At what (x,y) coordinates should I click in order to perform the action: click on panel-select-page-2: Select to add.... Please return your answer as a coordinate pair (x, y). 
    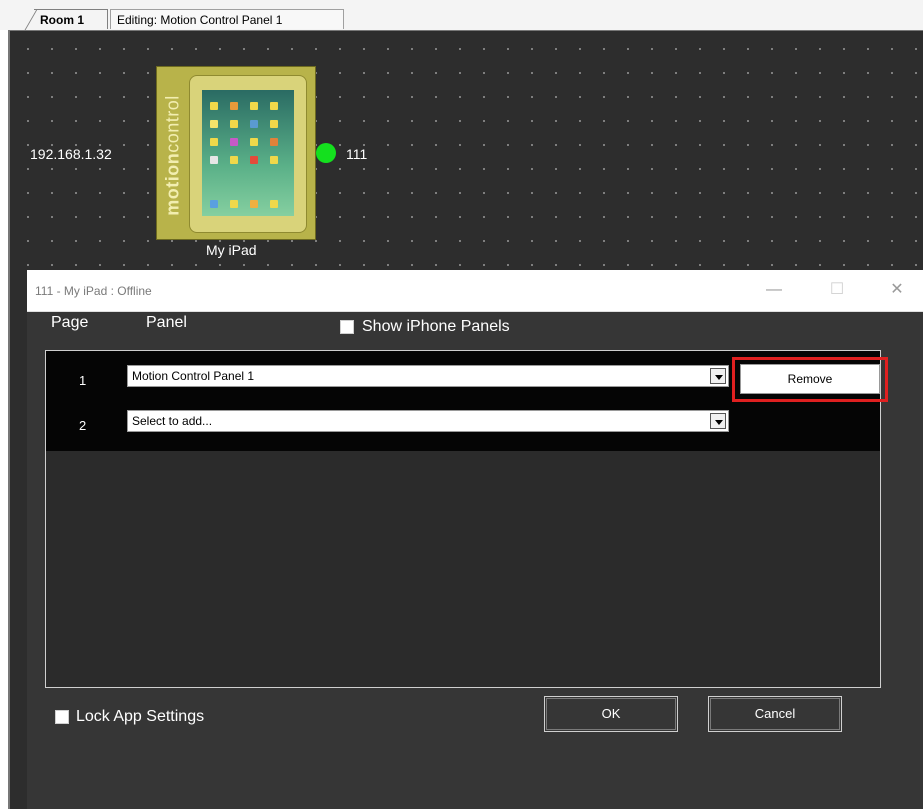
    Looking at the image, I should click on (428, 421).